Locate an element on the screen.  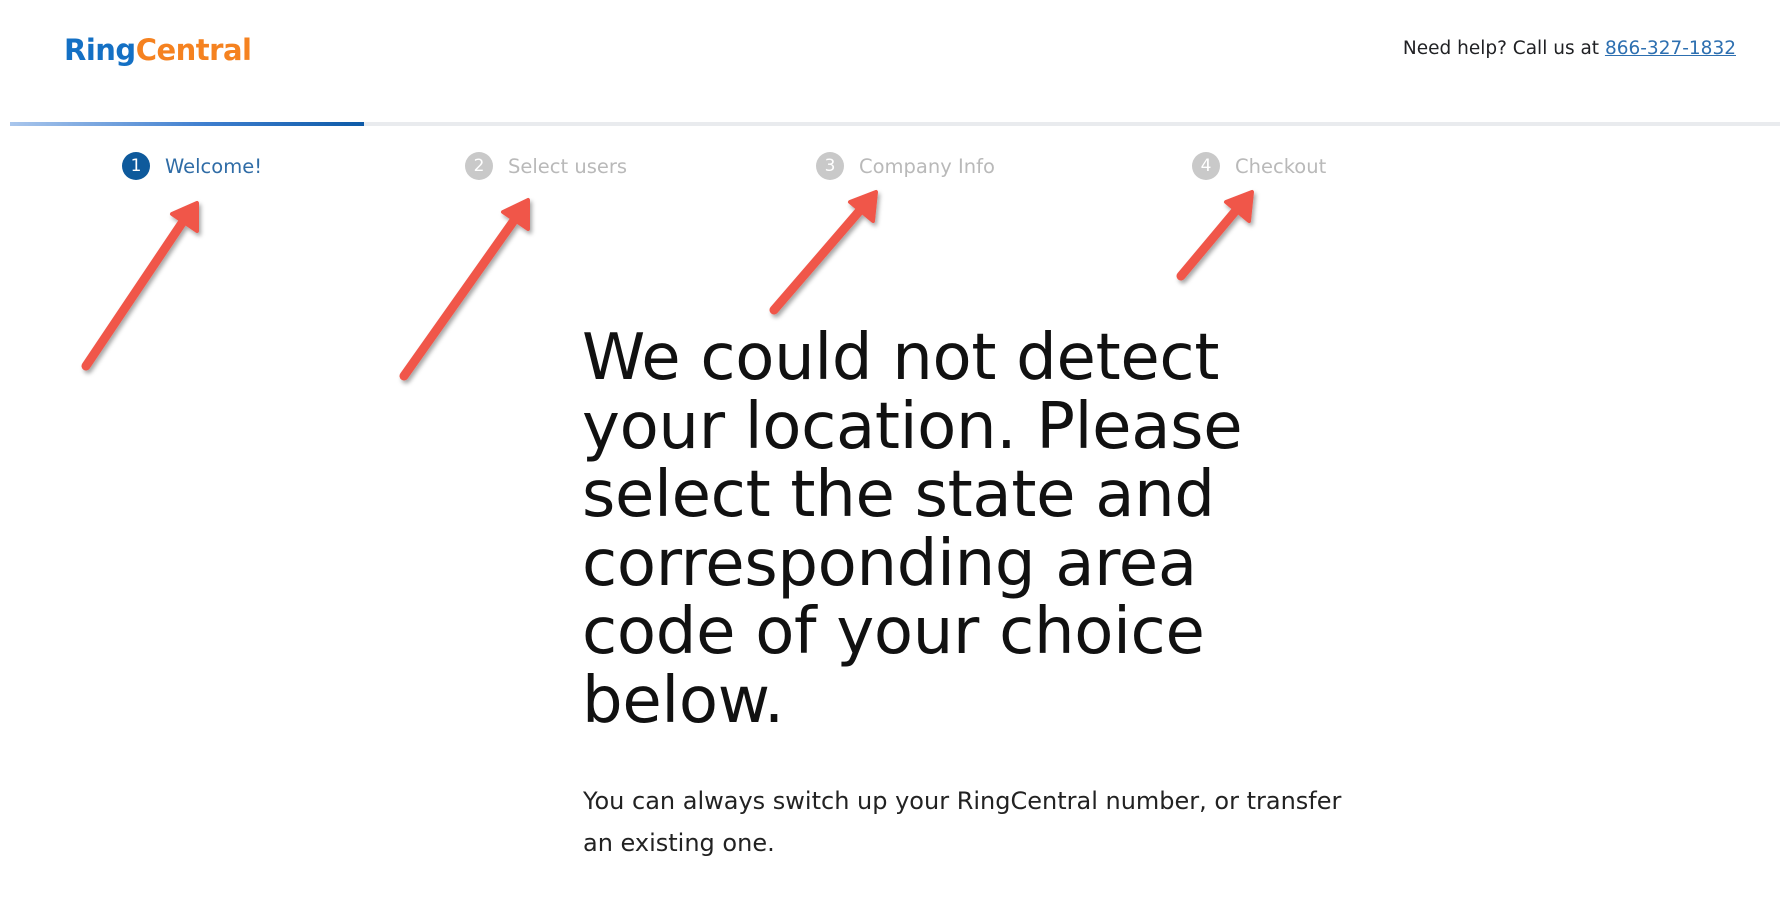
help-phone-link: 866-327-1832 is located at coordinates (1670, 48).